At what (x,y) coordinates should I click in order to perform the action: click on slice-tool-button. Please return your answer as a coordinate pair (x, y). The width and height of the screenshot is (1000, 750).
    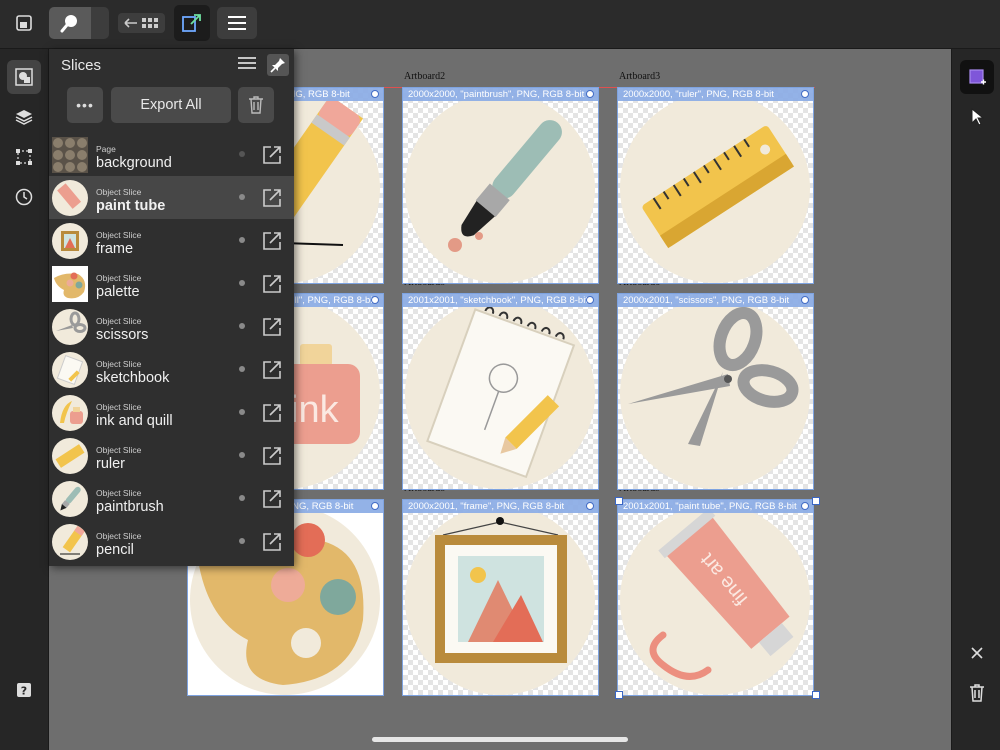
    Looking at the image, I should click on (70, 23).